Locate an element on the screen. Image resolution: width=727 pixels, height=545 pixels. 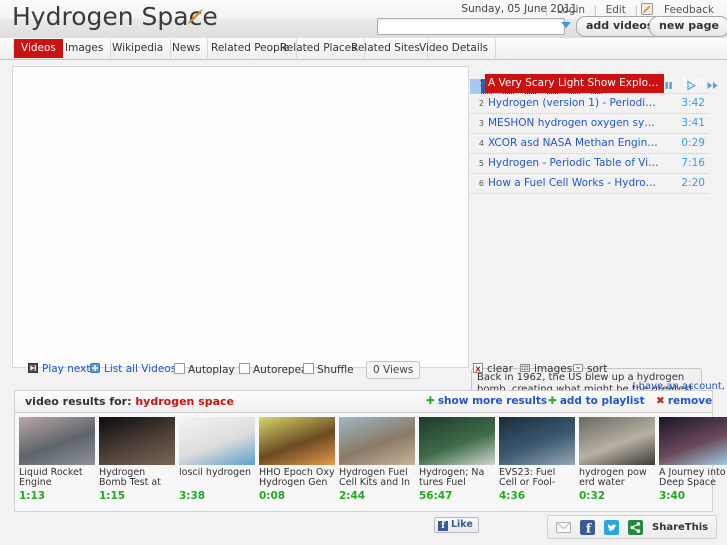
edit-link: Edit is located at coordinates (616, 10).